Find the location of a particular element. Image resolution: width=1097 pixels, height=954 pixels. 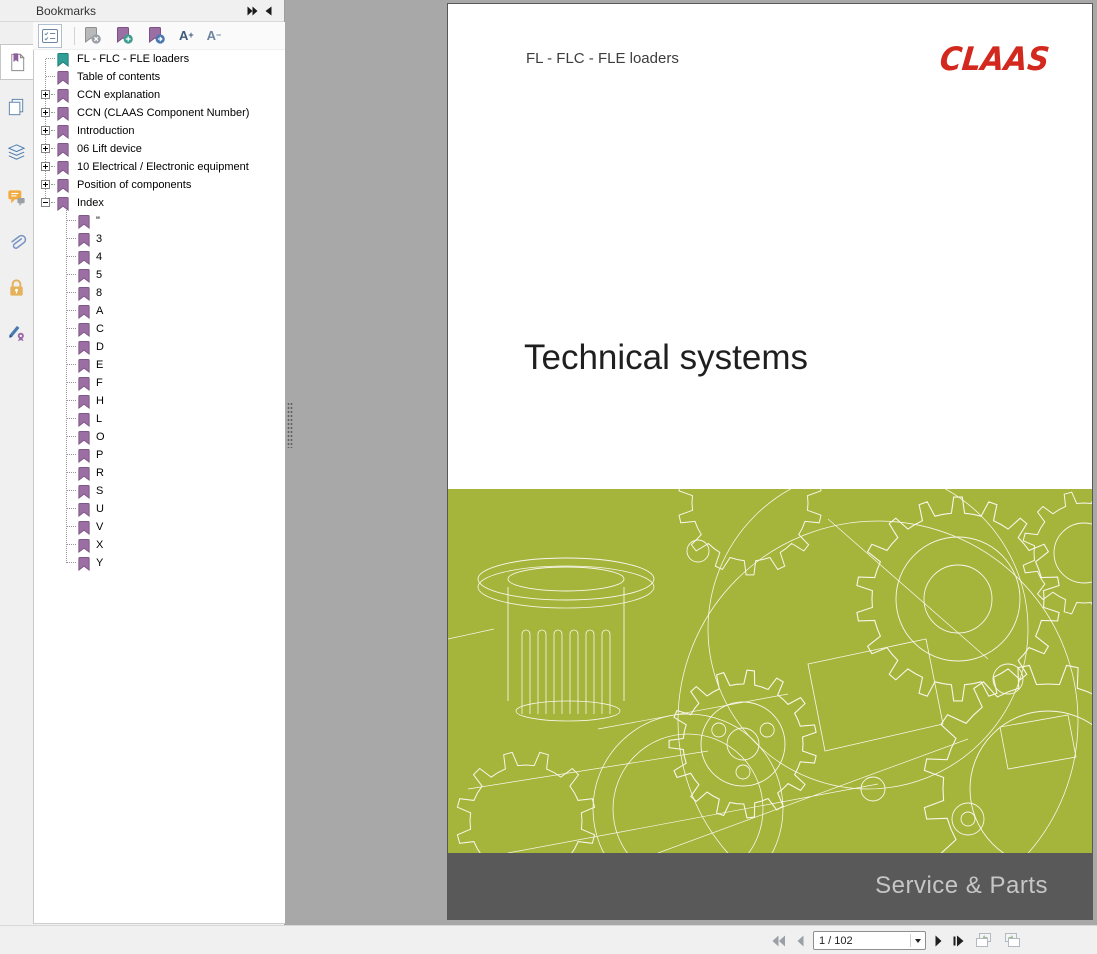

next-page-button is located at coordinates (939, 941).